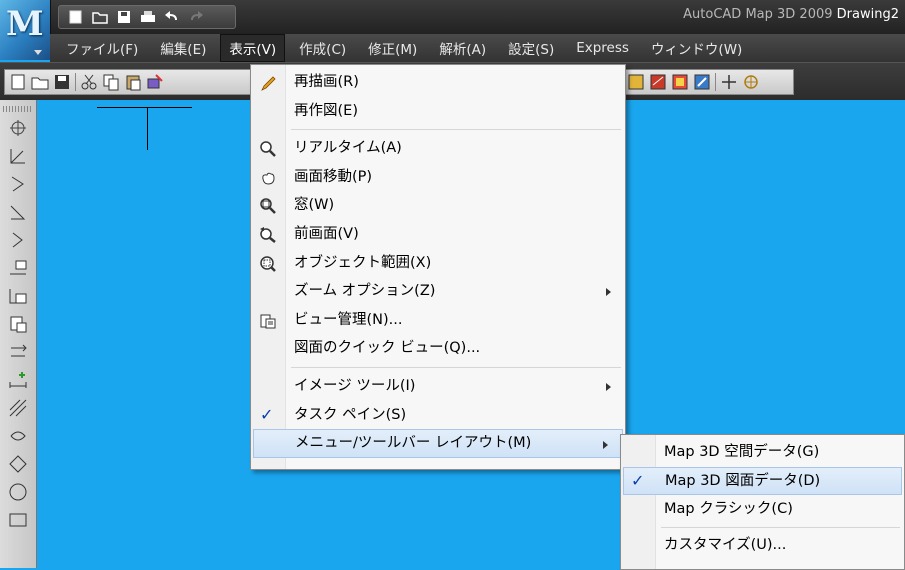 The width and height of the screenshot is (905, 570). Describe the element at coordinates (18, 268) in the screenshot. I see `block-icon` at that location.